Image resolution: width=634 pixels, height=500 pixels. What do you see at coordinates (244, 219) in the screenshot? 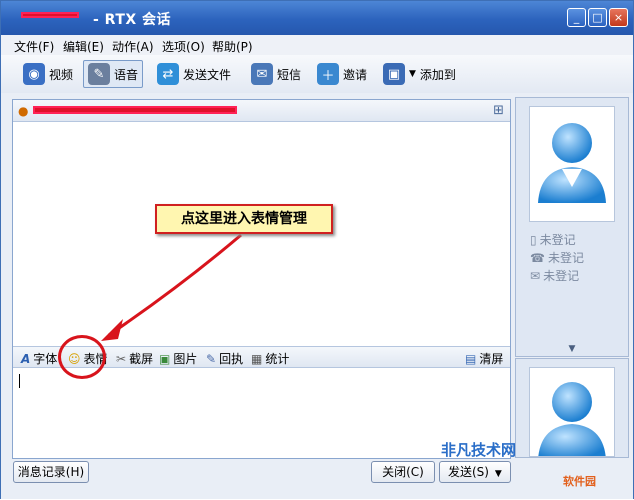
I see `annotation-callout: 点这里进入表情管理` at bounding box center [244, 219].